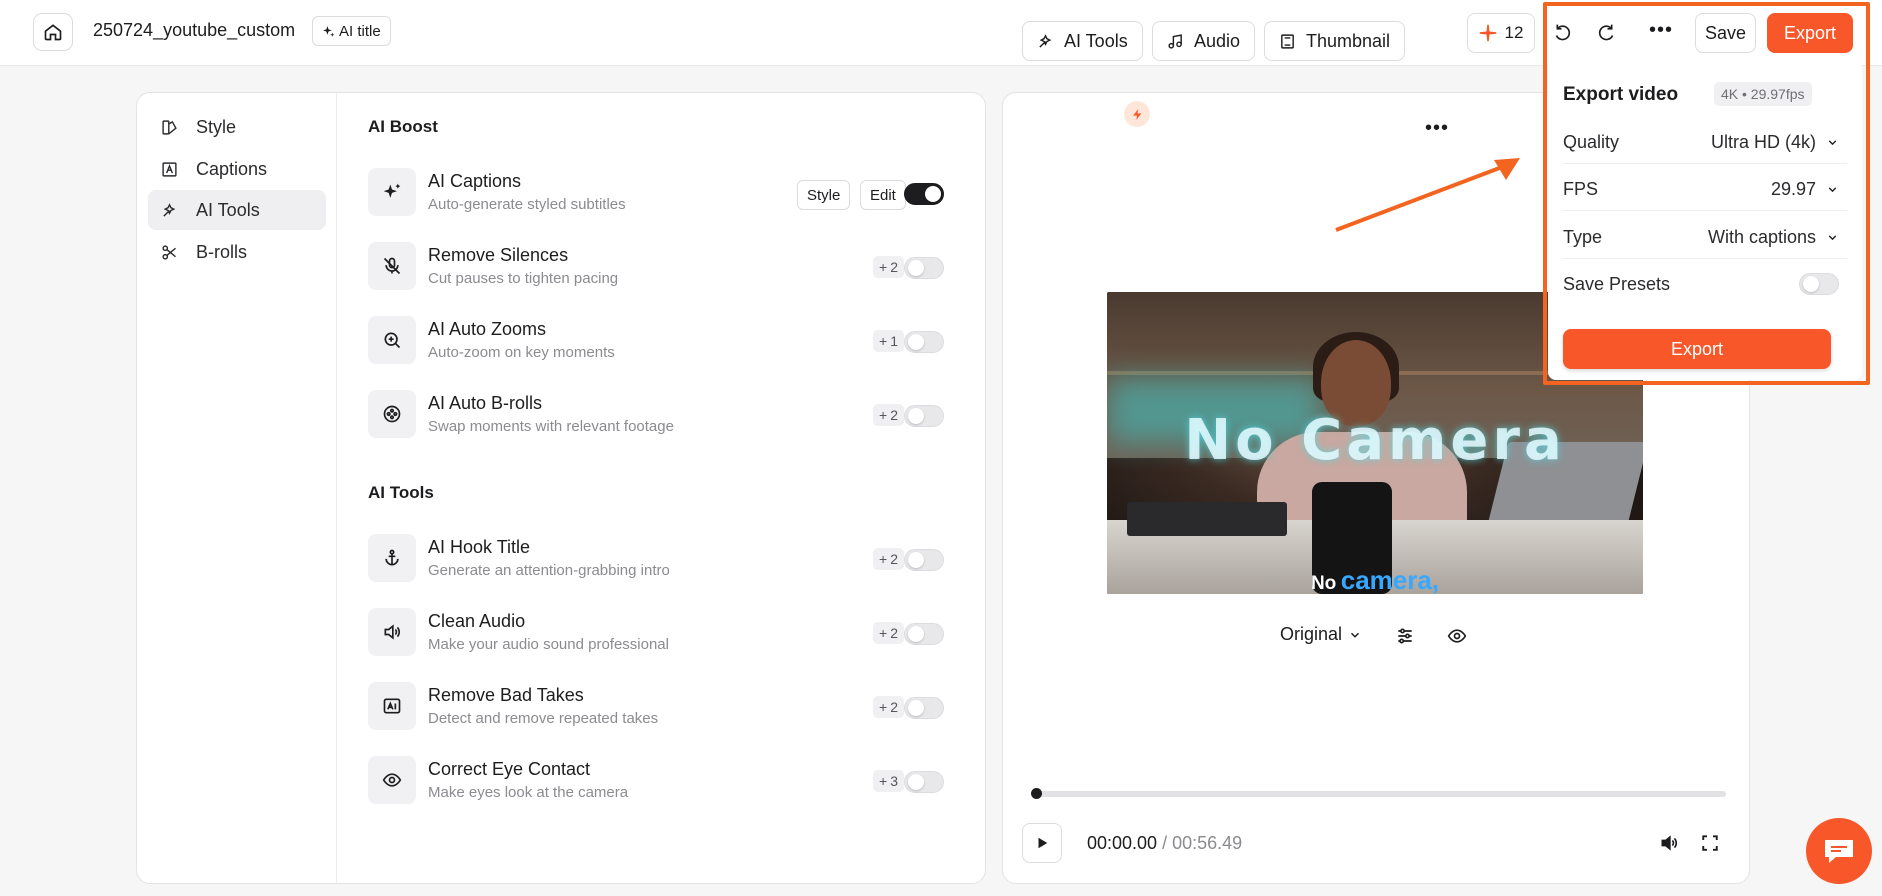  I want to click on chat-icon, so click(1839, 851).